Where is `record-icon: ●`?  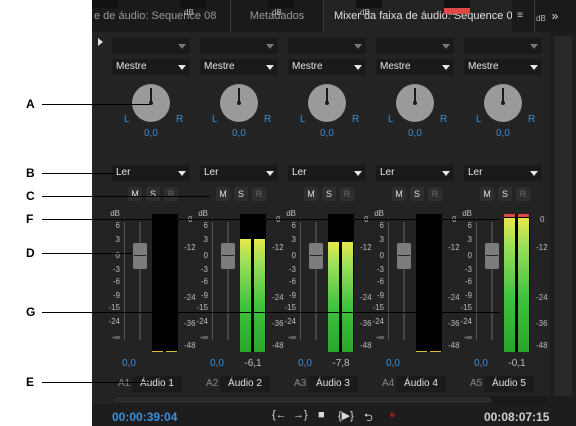 record-icon: ● is located at coordinates (392, 415).